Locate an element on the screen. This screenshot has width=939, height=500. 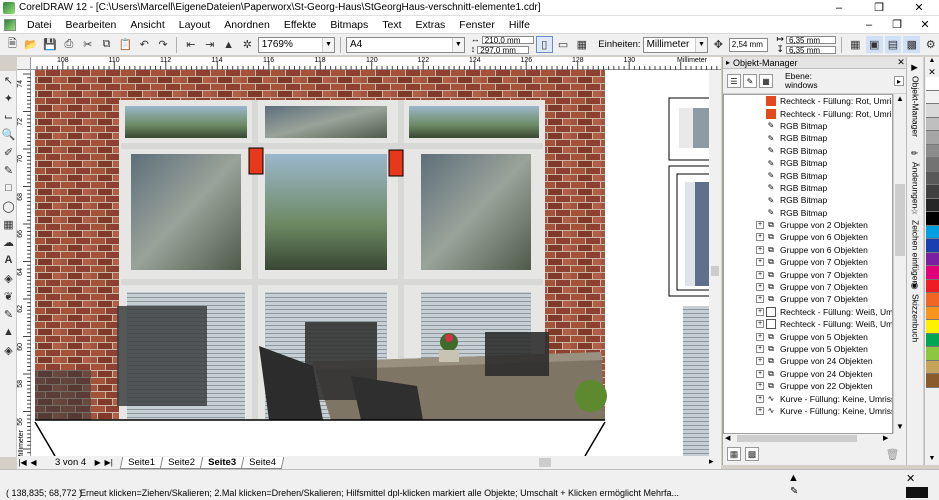
edit-across-layers-icon: ✎ is located at coordinates (750, 81).